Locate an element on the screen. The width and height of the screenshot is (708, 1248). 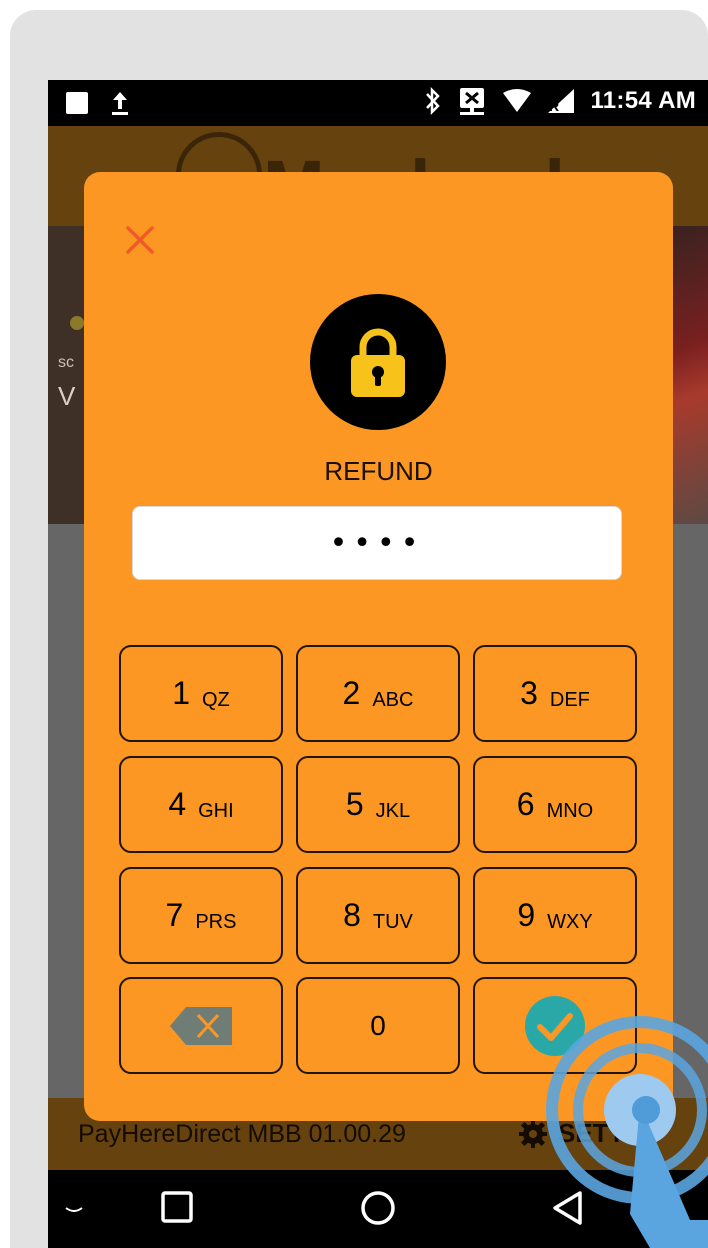
lock-badge is located at coordinates (378, 362).